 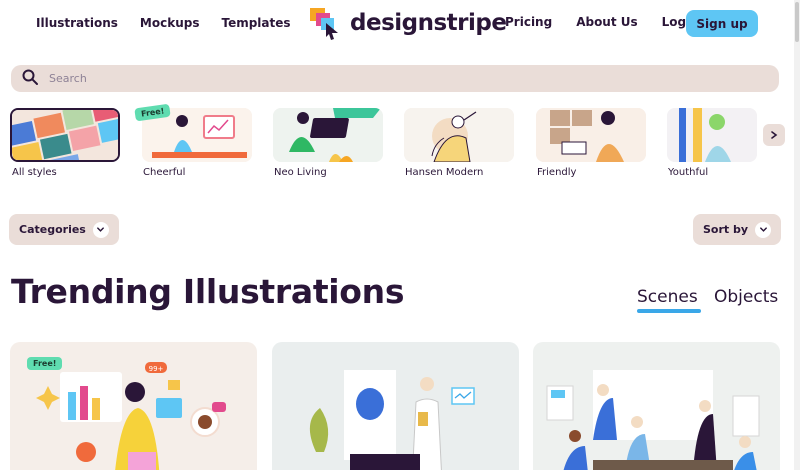 I want to click on nav-about-us: About Us, so click(x=606, y=22).